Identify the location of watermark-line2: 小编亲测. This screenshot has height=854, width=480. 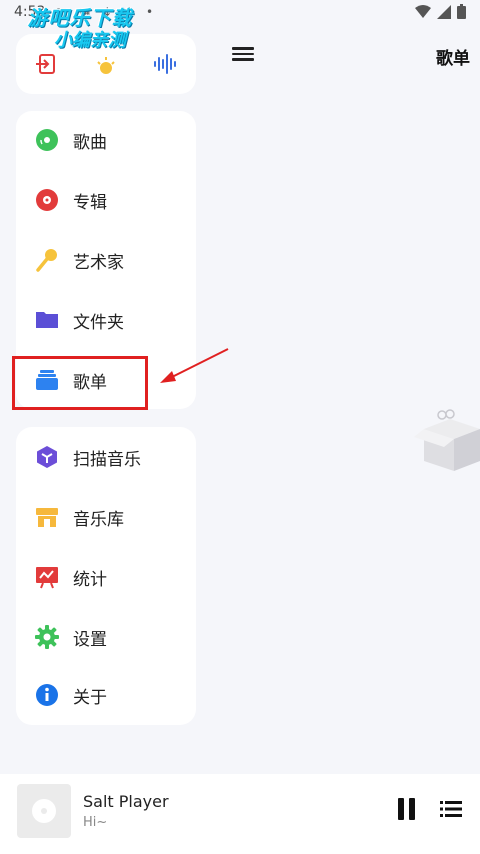
(90, 40).